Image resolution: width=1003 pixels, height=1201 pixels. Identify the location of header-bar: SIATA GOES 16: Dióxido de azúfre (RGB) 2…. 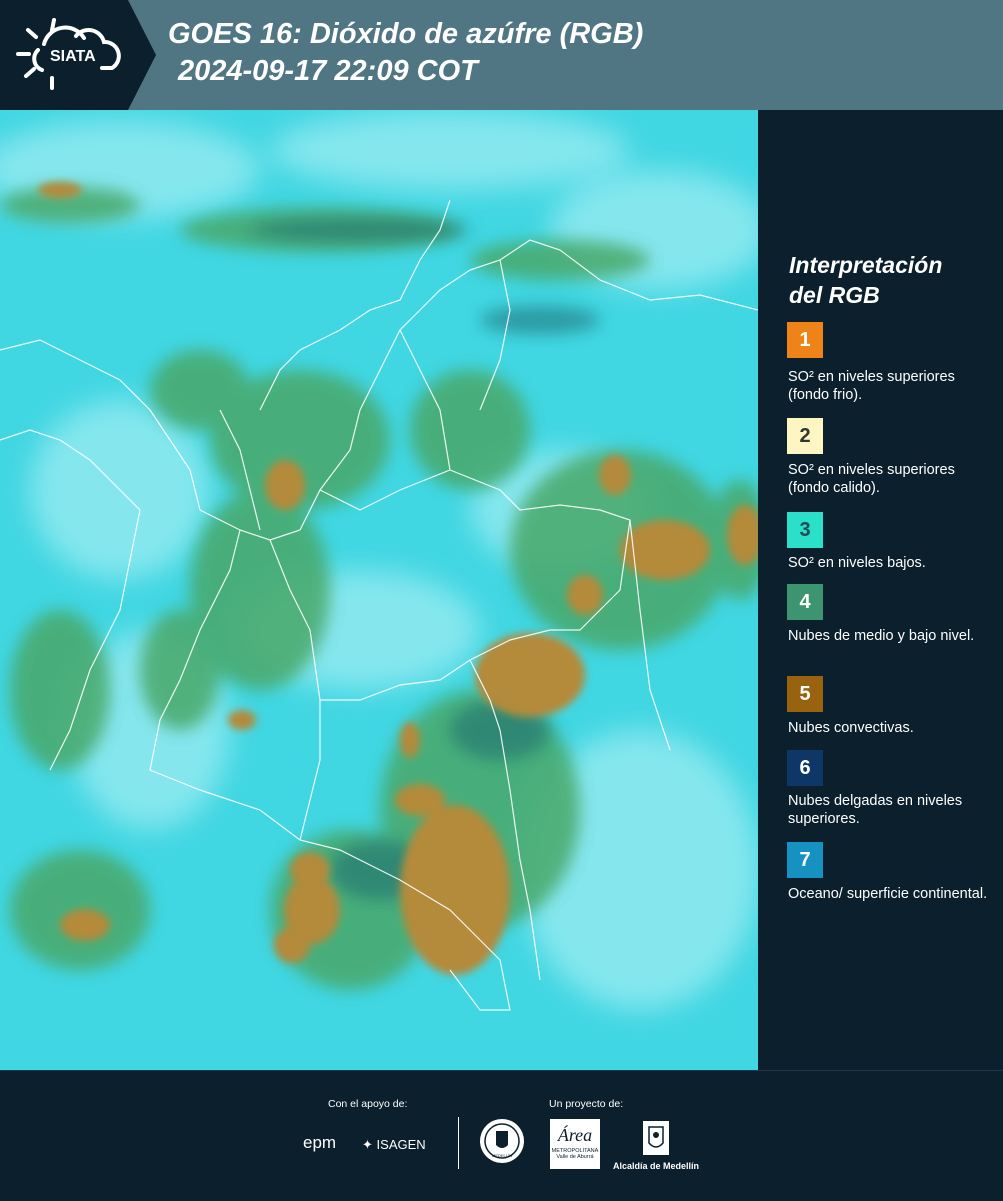
(501, 55).